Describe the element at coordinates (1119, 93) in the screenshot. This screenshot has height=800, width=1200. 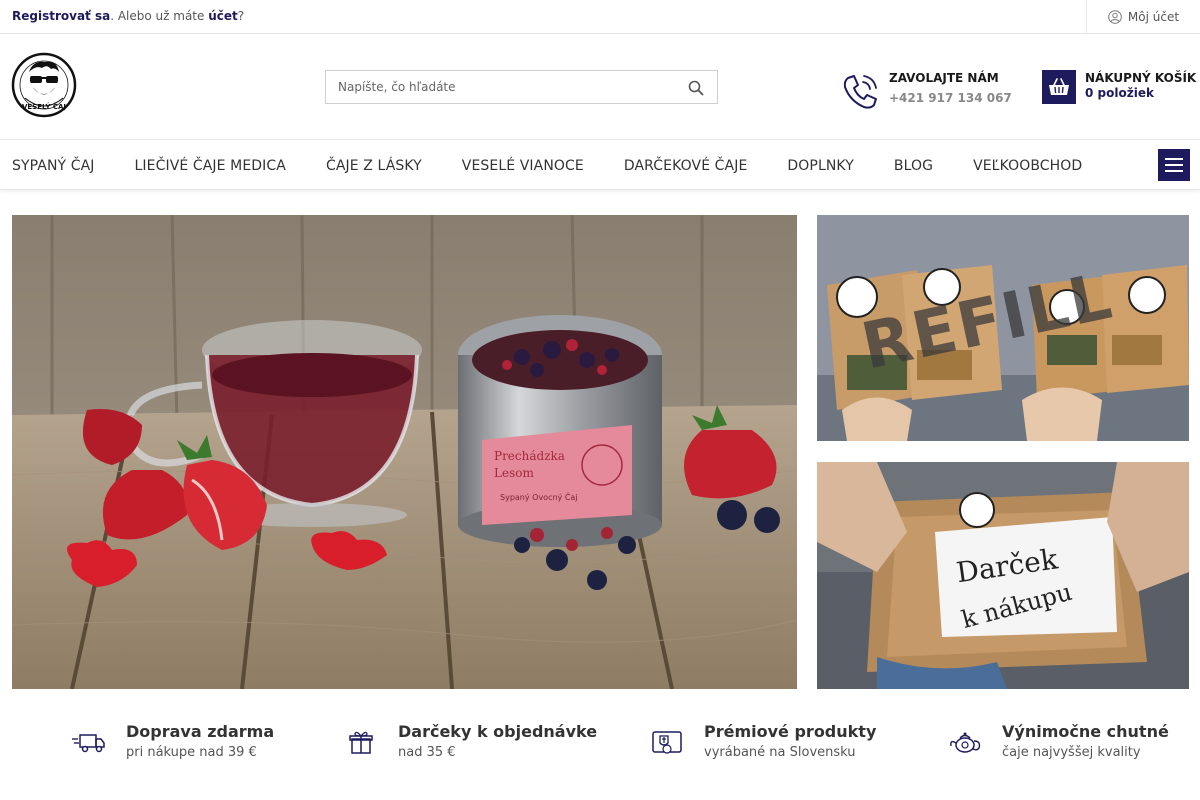
I see `cart-count: 0 položiek` at that location.